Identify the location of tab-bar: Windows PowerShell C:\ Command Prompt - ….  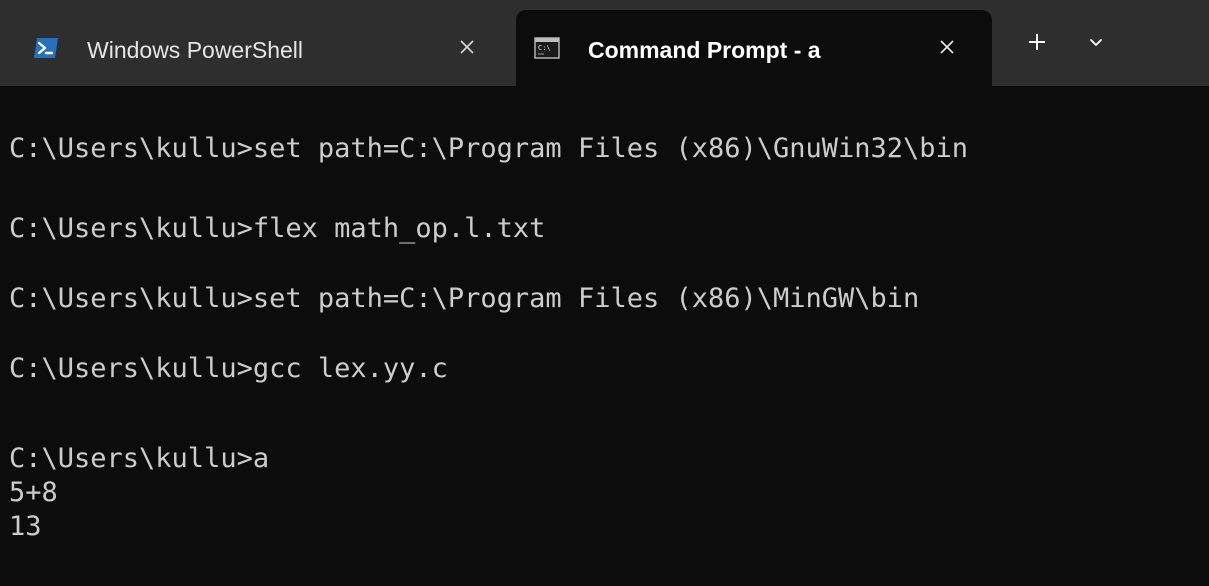
(604, 43).